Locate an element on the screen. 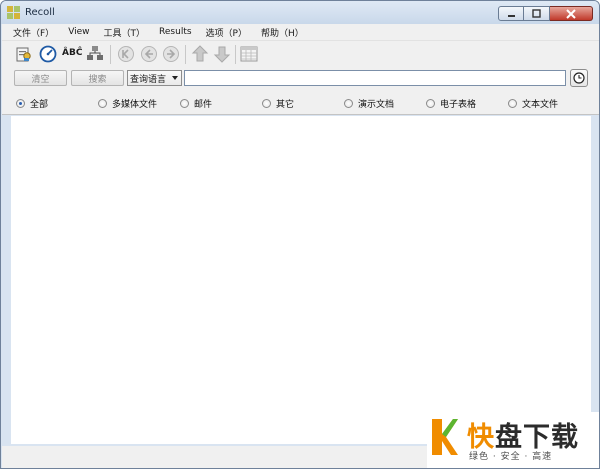  menu-file: 文件（F） is located at coordinates (33, 32).